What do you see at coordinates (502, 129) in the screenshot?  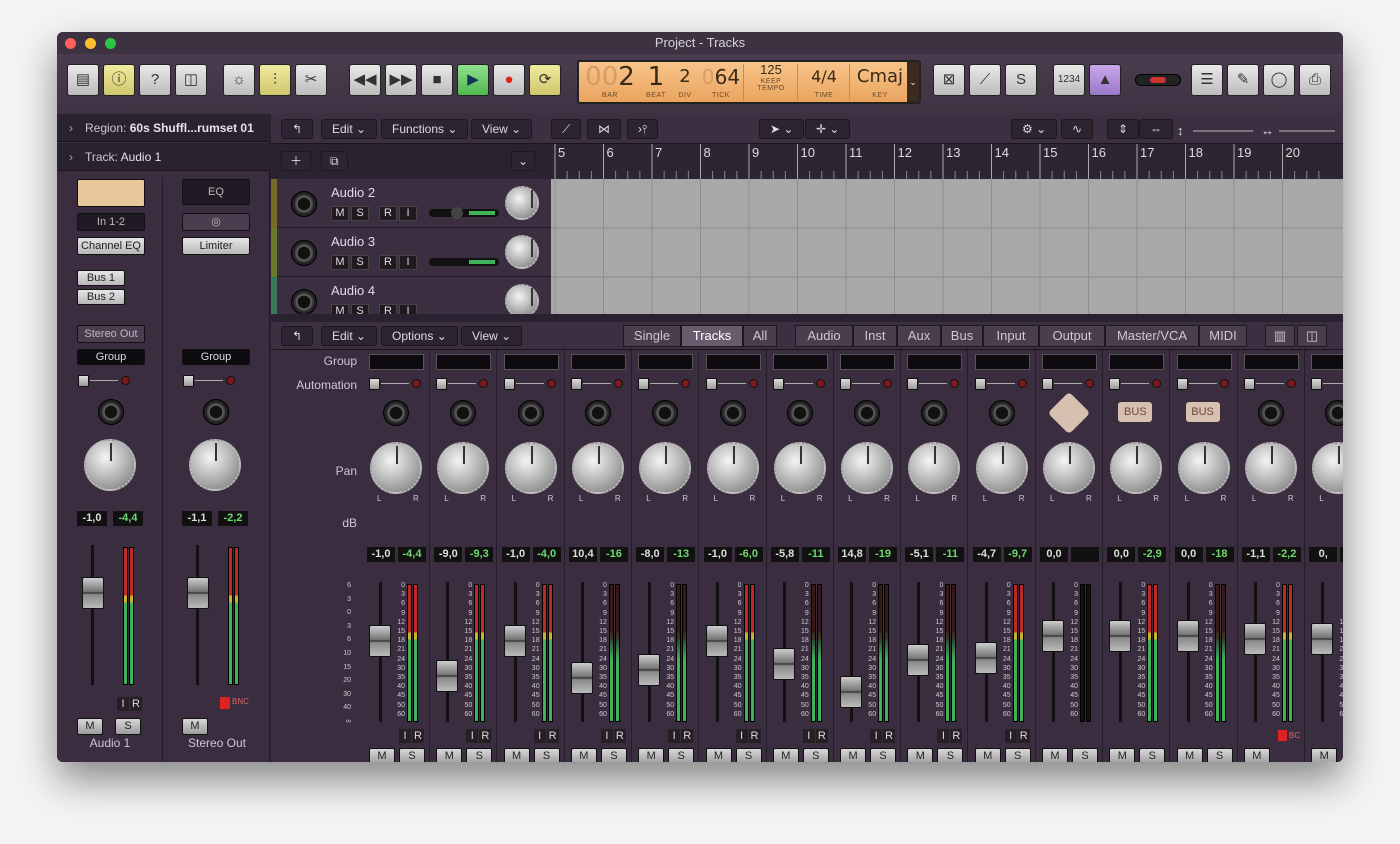 I see `view-menu: View ⌄` at bounding box center [502, 129].